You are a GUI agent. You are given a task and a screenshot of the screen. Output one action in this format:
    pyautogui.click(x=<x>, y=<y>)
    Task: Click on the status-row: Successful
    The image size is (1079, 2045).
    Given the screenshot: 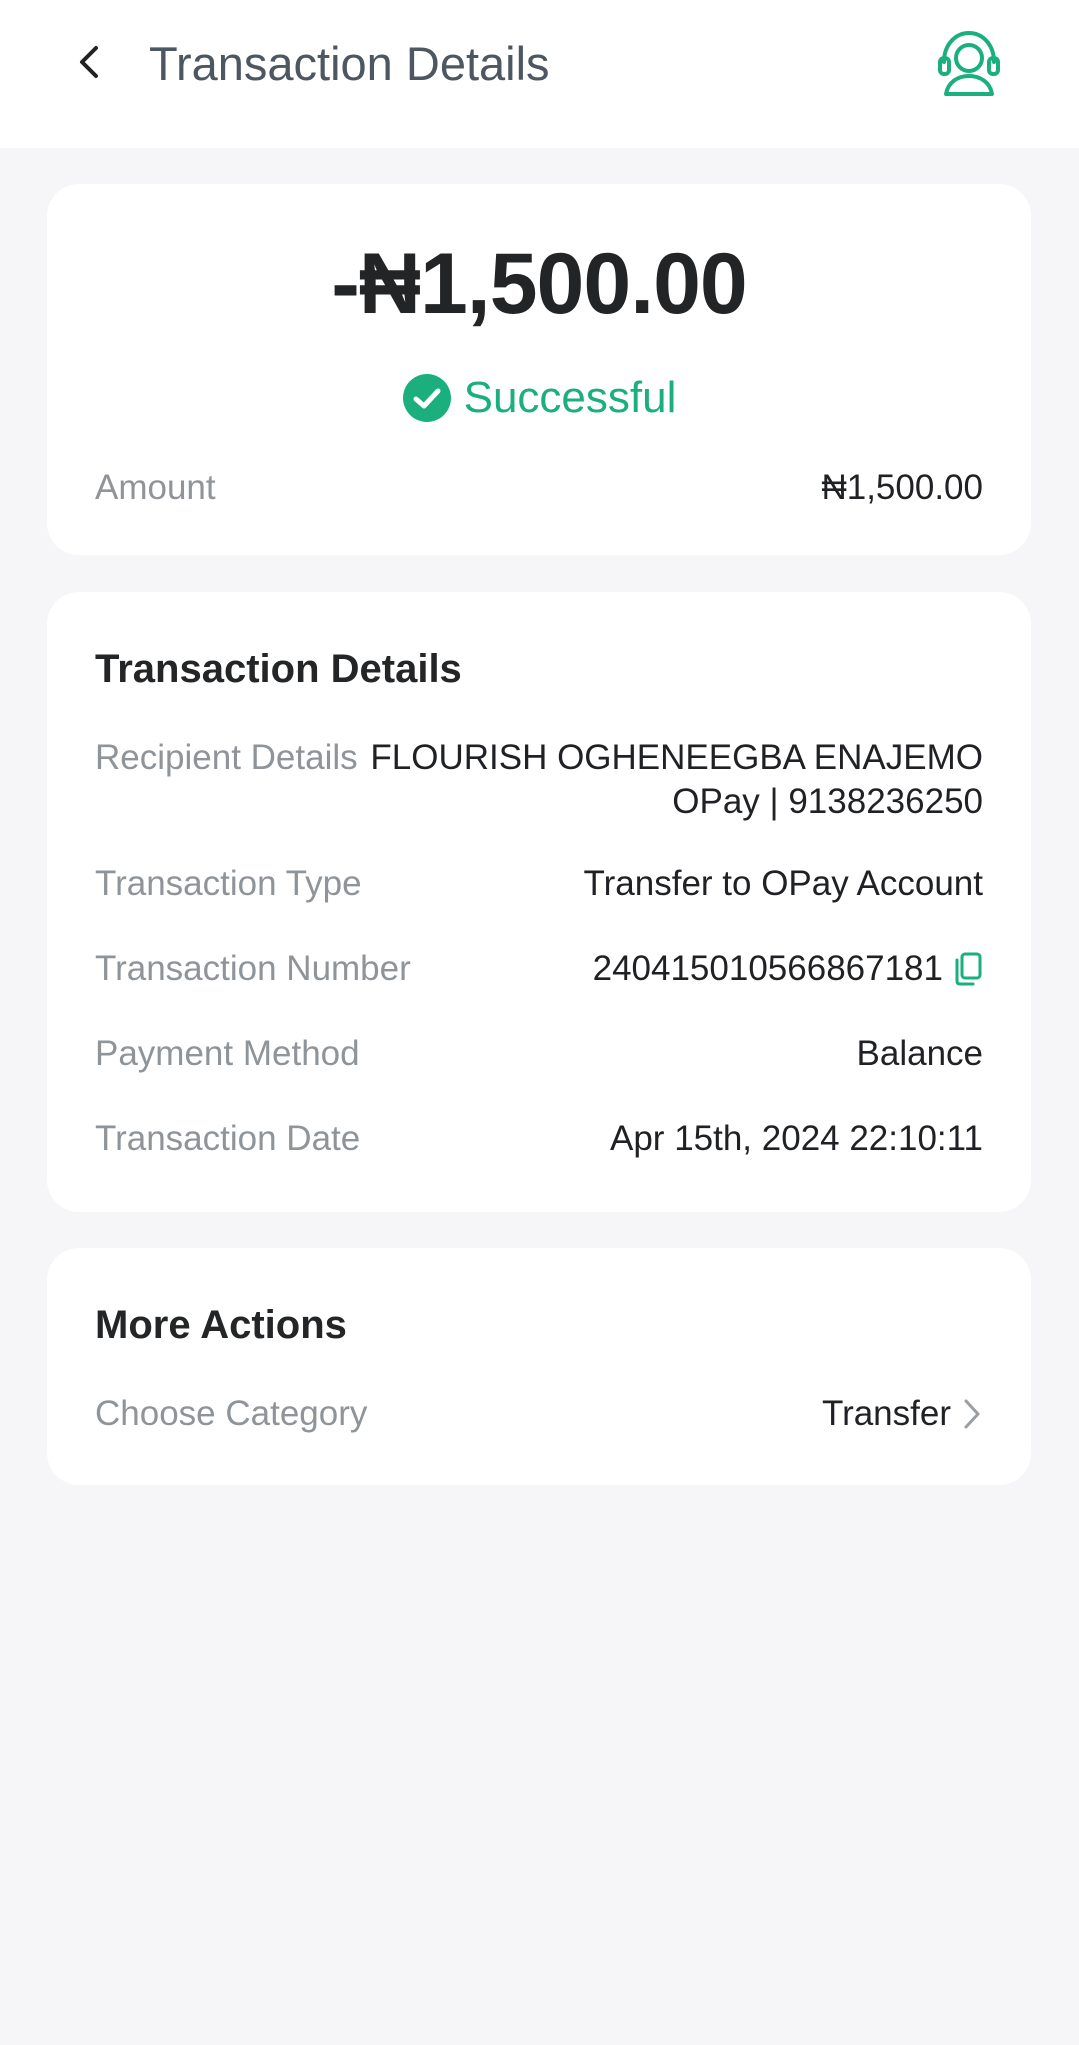 What is the action you would take?
    pyautogui.click(x=539, y=398)
    